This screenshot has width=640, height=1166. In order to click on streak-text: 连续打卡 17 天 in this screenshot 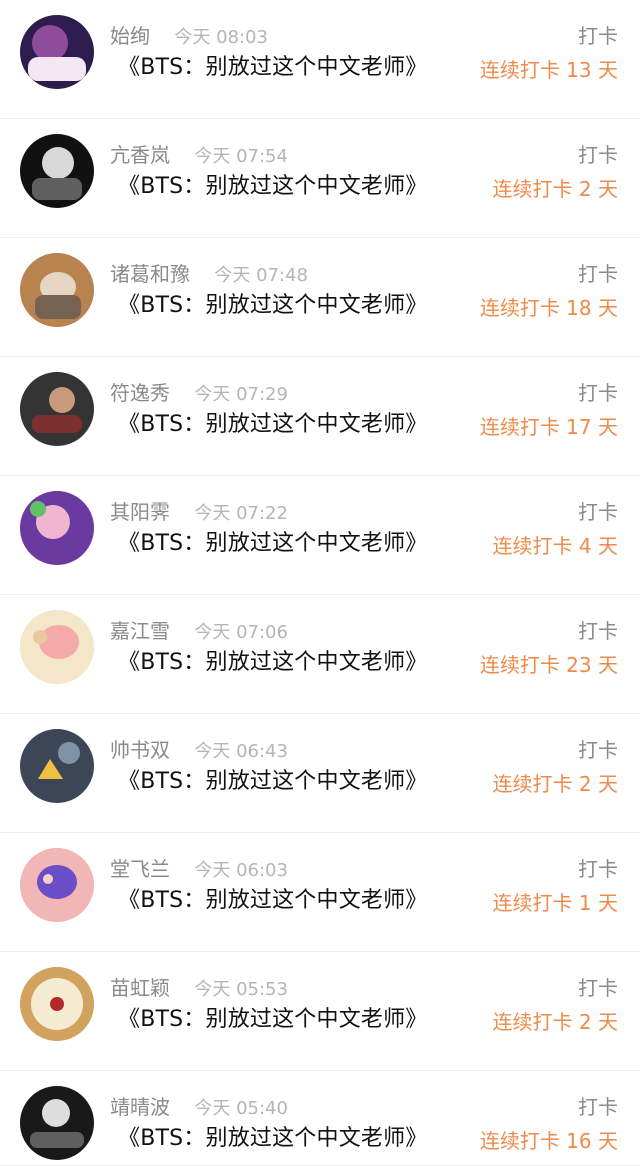, I will do `click(548, 427)`.